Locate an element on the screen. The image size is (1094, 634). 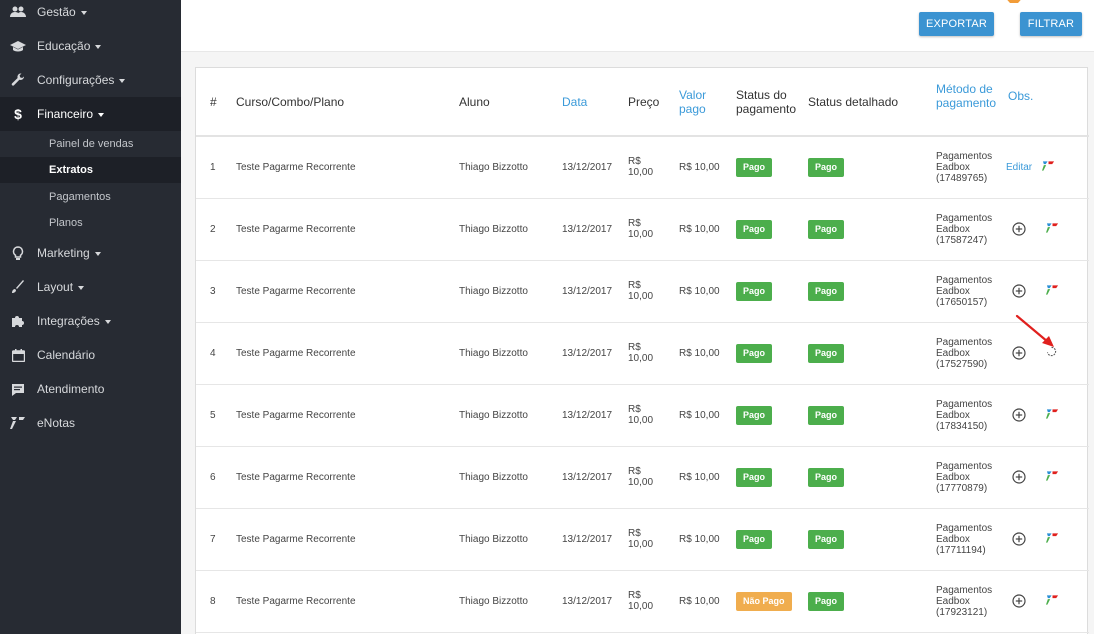
method-line: (17770879) is located at coordinates (962, 488).